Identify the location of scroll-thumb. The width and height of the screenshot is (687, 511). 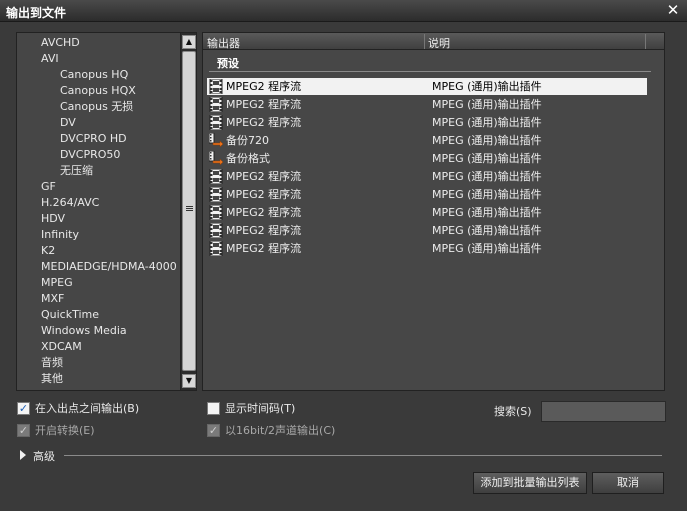
(189, 211).